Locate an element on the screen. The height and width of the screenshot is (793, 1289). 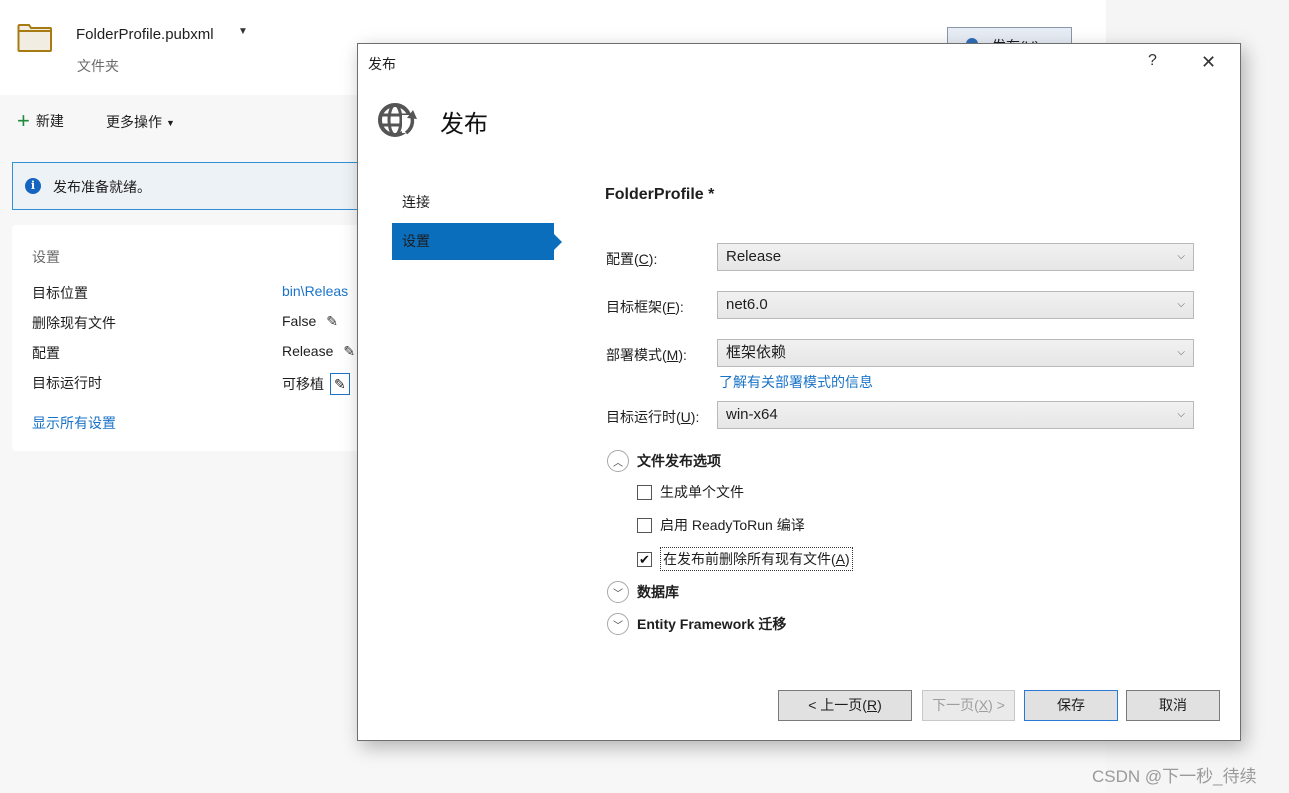
watermark: CSDN @下一秒_待续 is located at coordinates (1174, 776).